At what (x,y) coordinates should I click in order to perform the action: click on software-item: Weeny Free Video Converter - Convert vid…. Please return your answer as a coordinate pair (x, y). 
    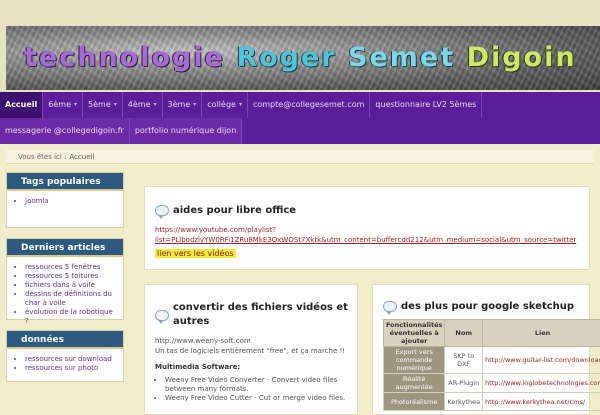
    Looking at the image, I should click on (260, 385).